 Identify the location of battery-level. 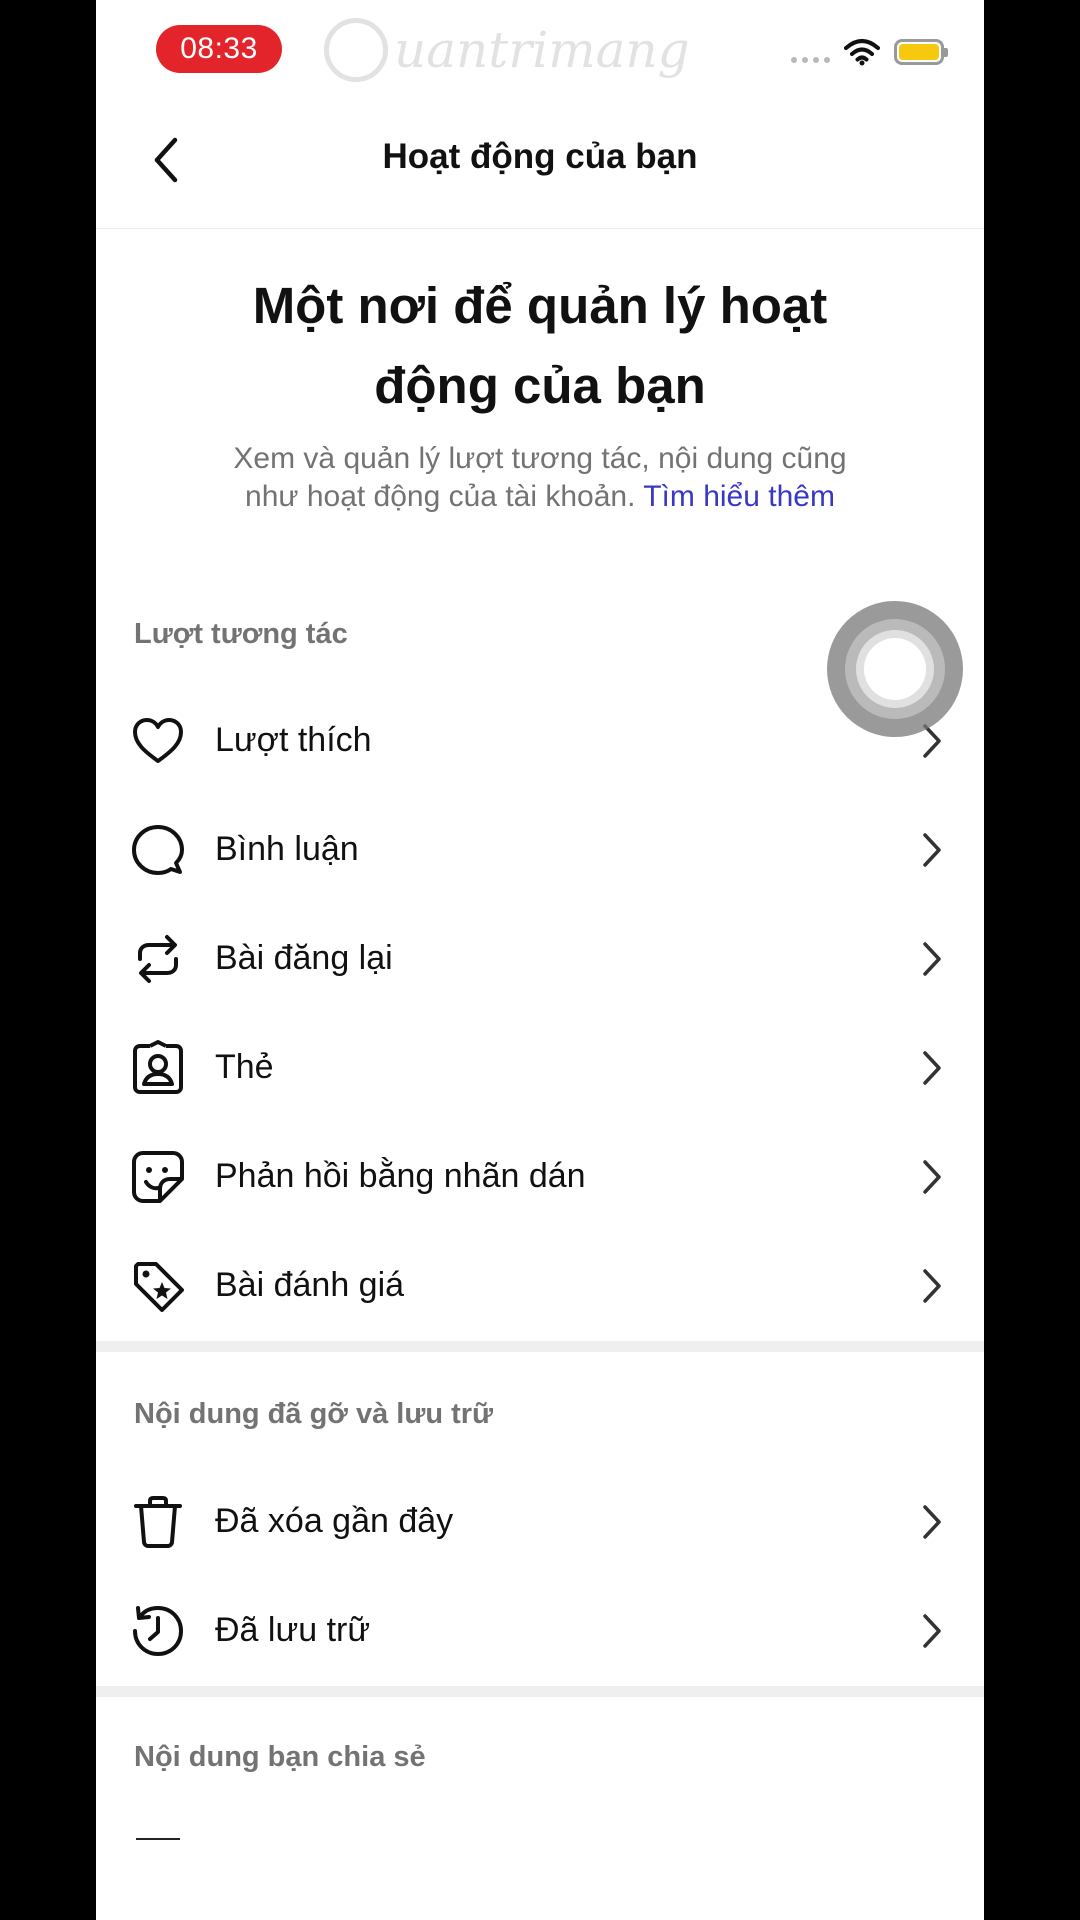
(919, 52).